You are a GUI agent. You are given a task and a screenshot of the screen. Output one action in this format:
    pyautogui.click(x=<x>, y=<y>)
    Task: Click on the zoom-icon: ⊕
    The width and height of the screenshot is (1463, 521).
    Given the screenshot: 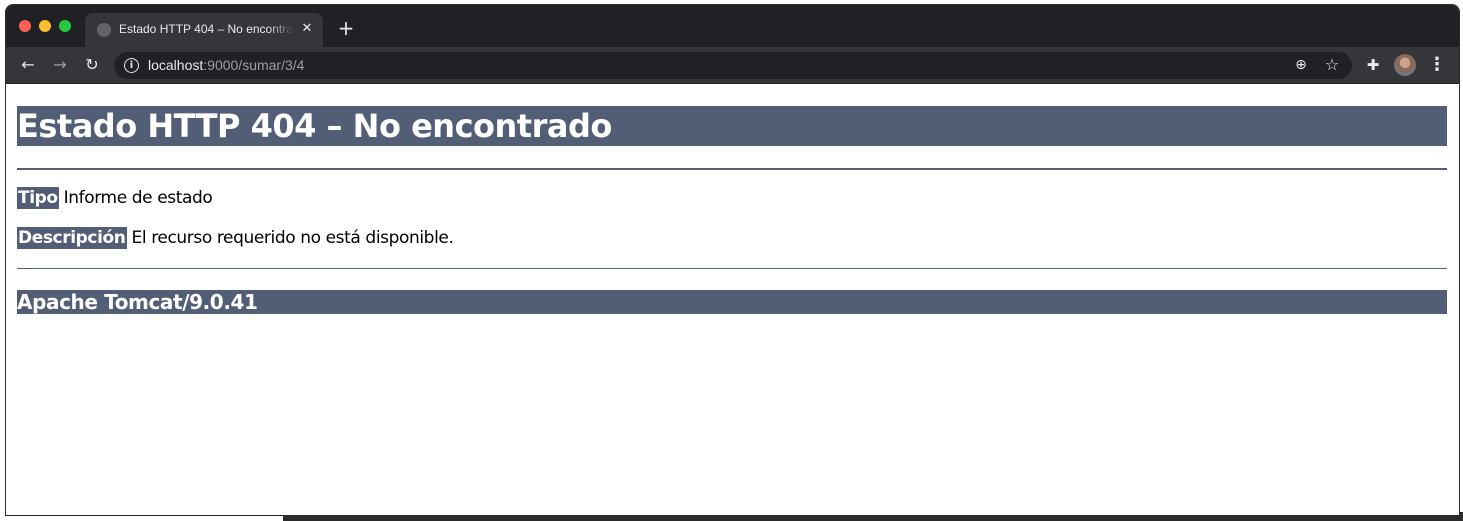 What is the action you would take?
    pyautogui.click(x=1301, y=65)
    